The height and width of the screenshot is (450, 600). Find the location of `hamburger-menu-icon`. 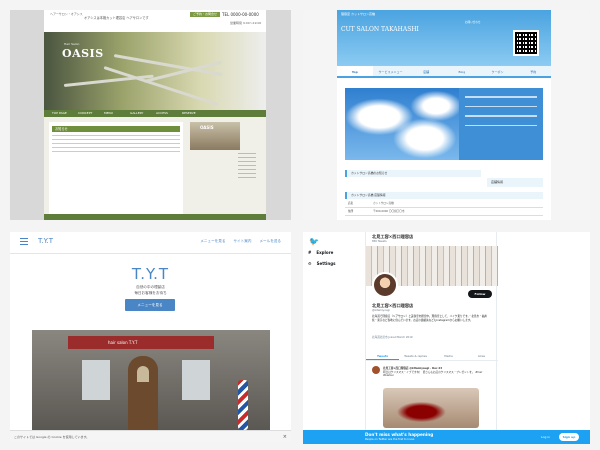

hamburger-menu-icon is located at coordinates (24, 242).